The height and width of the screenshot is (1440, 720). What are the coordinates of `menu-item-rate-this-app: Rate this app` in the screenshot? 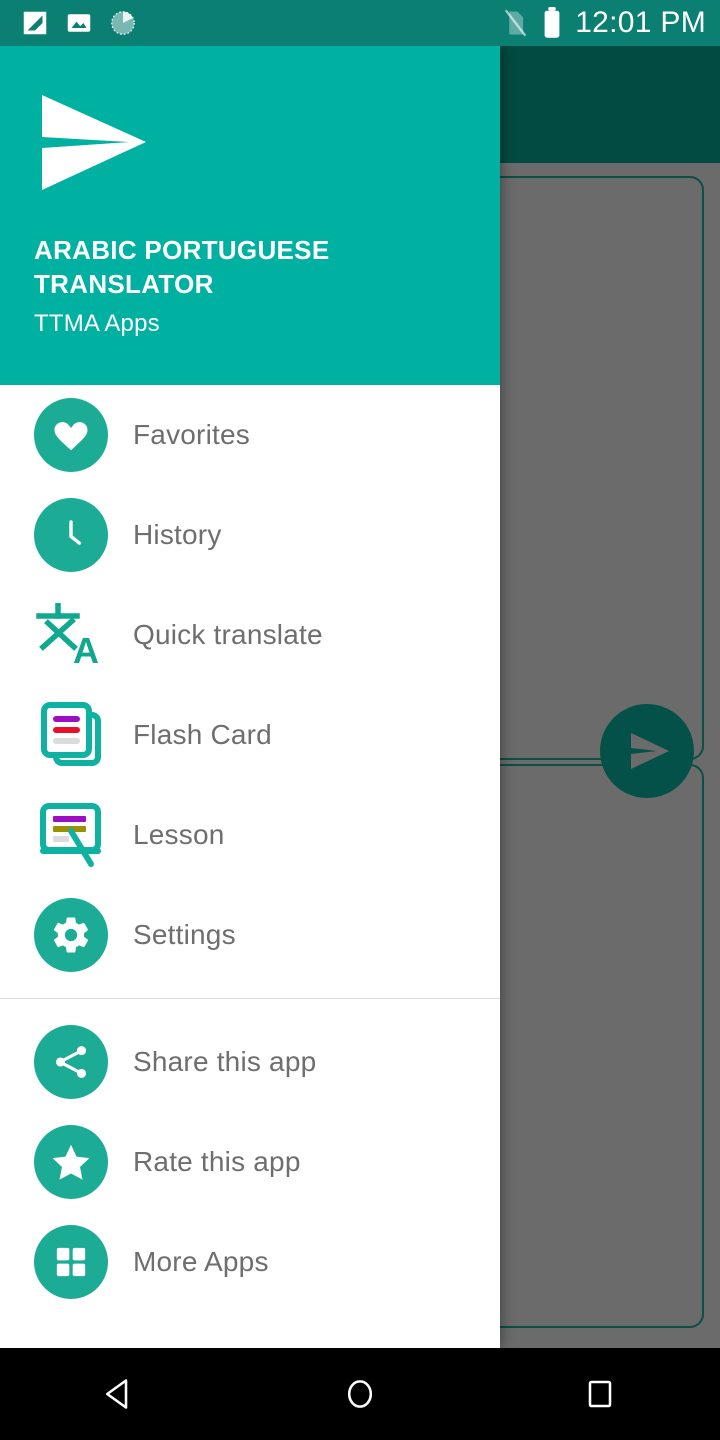 It's located at (250, 1162).